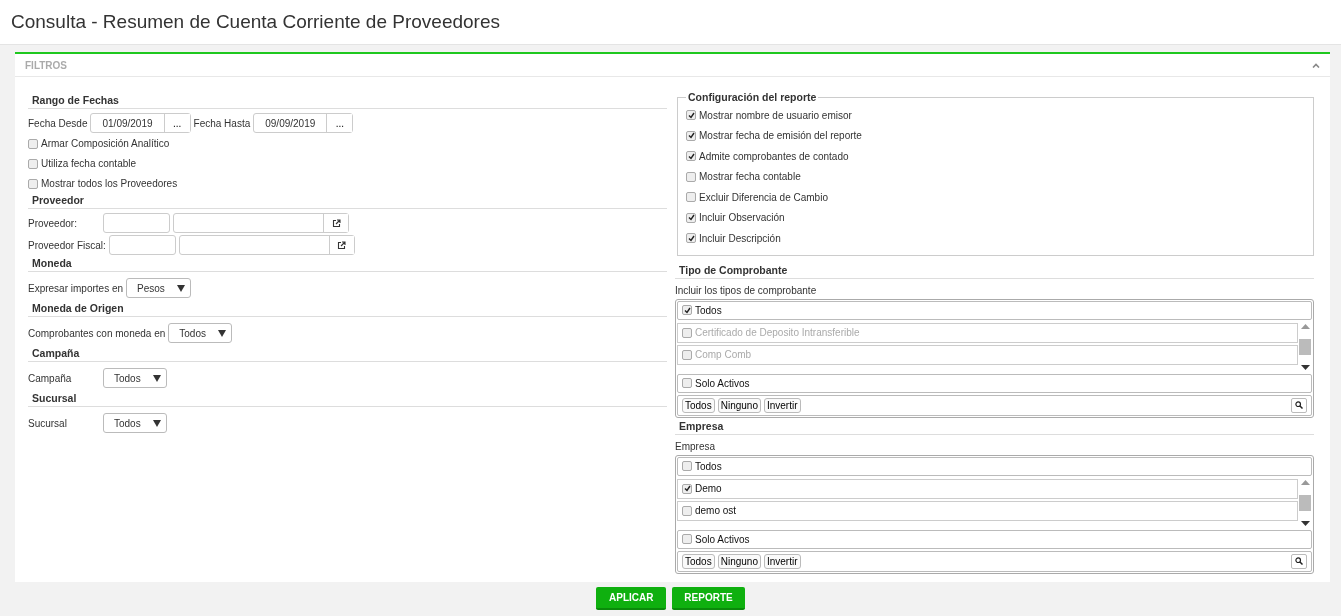 Image resolution: width=1341 pixels, height=616 pixels. I want to click on field-label: Incluir los tipos de comprobante, so click(746, 290).